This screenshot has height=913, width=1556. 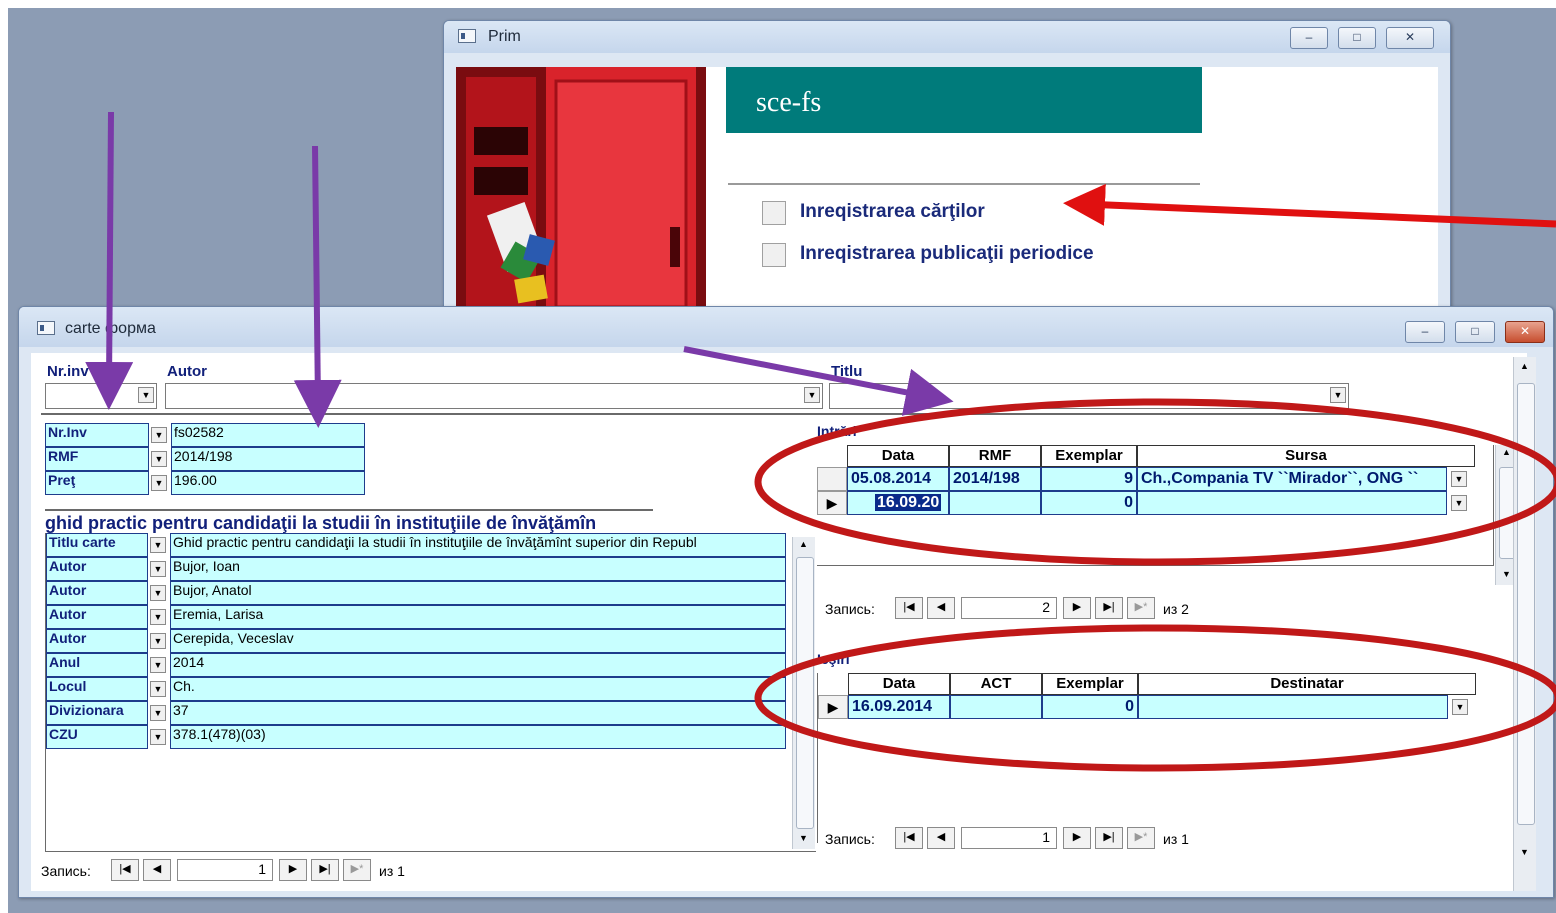 I want to click on carte-window-title: carte форма, so click(x=110, y=328).